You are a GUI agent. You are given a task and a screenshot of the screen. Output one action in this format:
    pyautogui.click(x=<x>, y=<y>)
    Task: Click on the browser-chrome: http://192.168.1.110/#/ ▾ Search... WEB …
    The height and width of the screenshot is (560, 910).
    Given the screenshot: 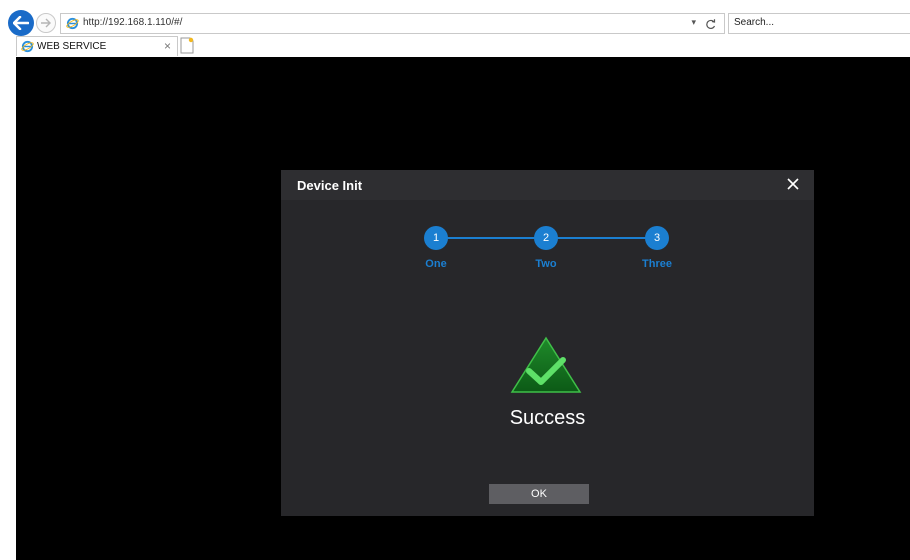 What is the action you would take?
    pyautogui.click(x=455, y=28)
    